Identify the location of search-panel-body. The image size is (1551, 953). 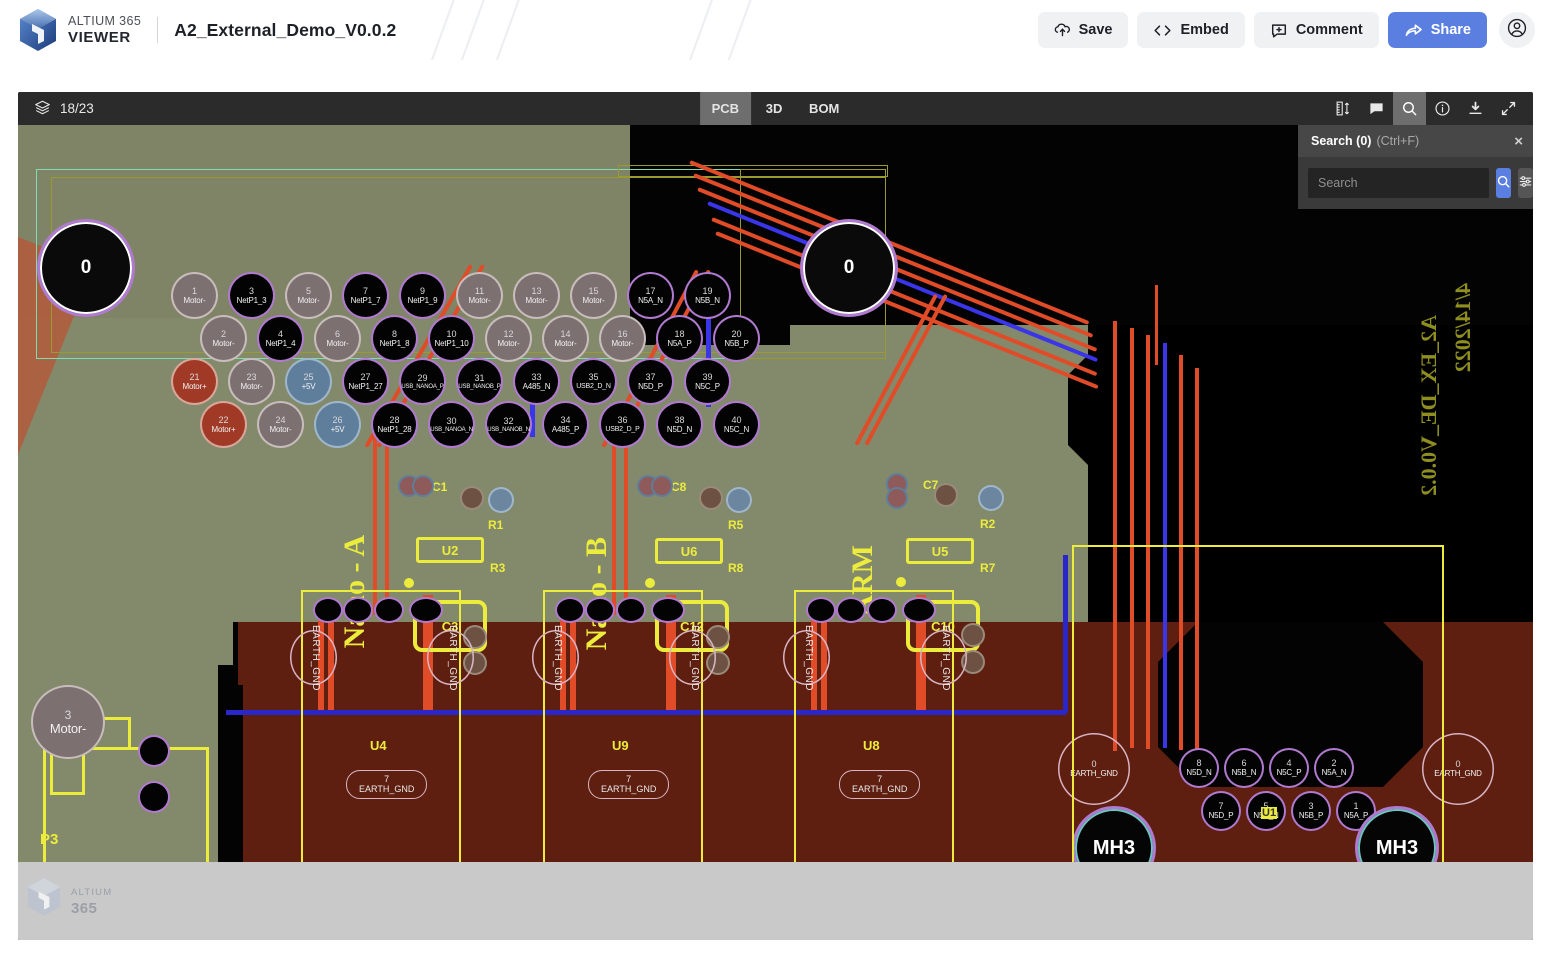
(1415, 183).